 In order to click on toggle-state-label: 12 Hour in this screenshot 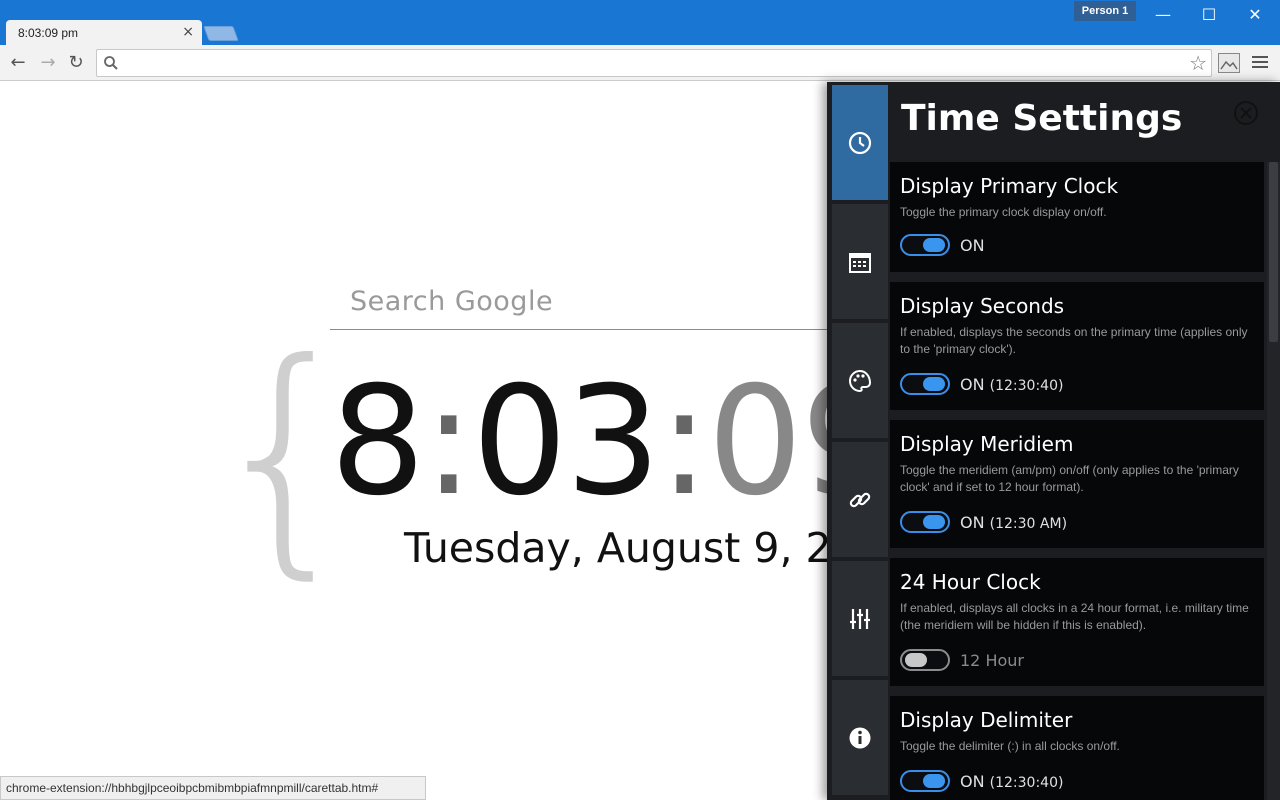, I will do `click(992, 660)`.